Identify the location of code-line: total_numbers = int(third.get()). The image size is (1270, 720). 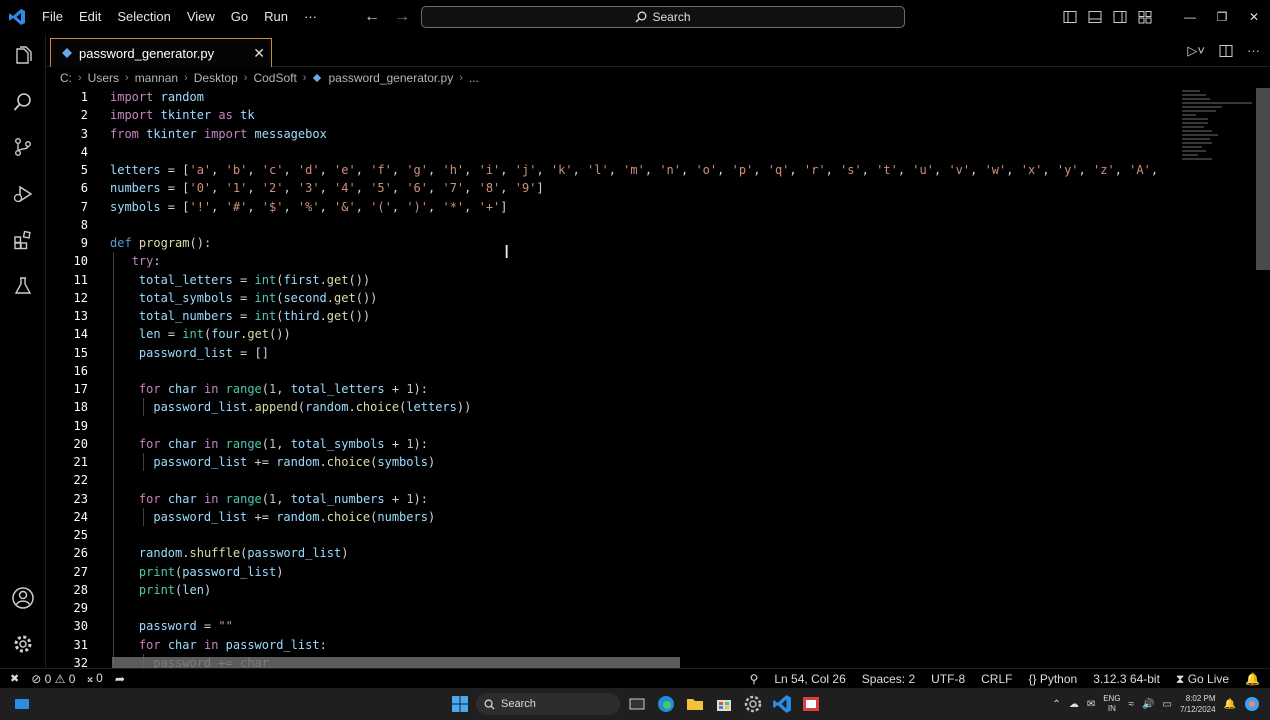
(634, 316).